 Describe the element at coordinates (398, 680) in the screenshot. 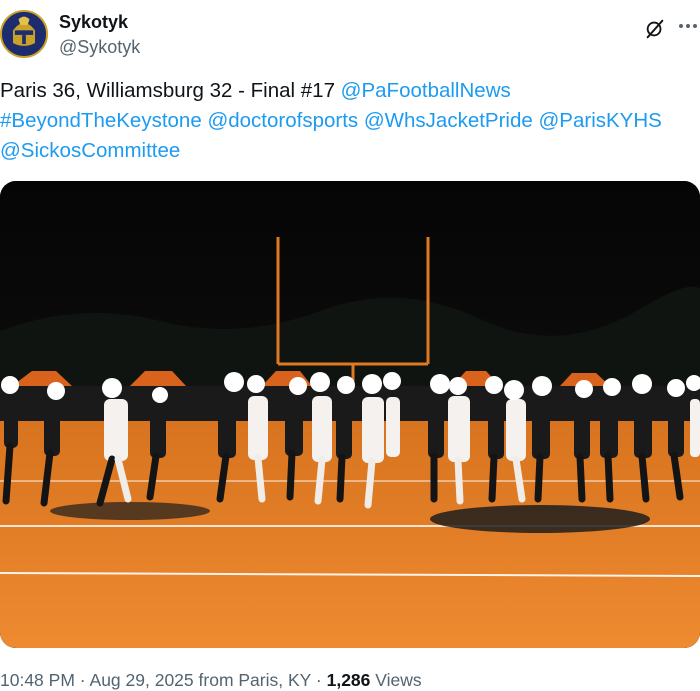

I see `views-label: Views` at that location.